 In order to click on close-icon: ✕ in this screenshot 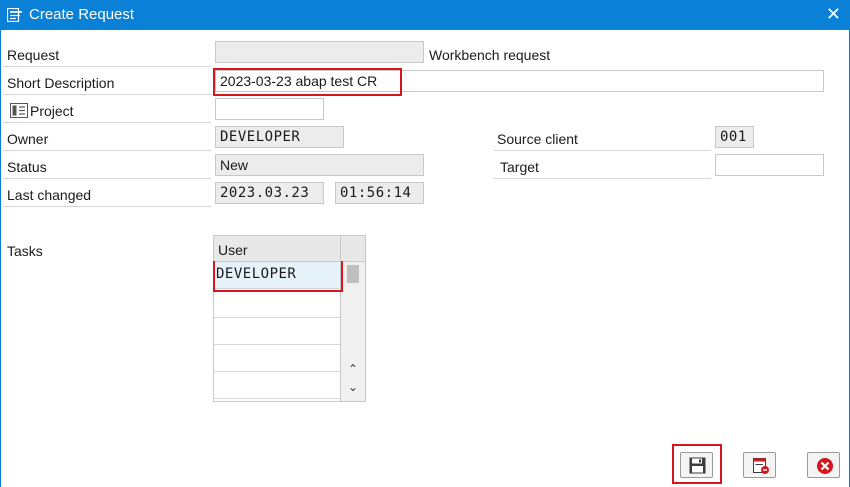, I will do `click(833, 14)`.